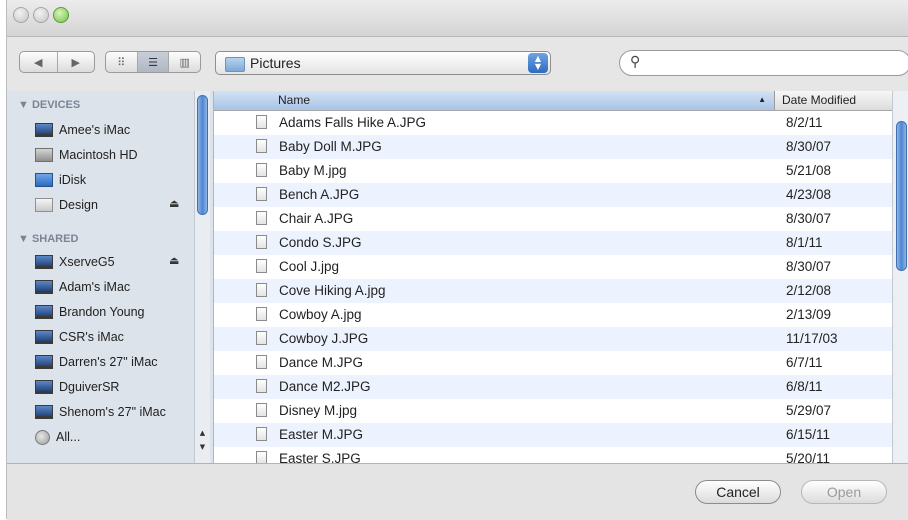 The width and height of the screenshot is (908, 520). Describe the element at coordinates (121, 62) in the screenshot. I see `icon-view-button: ⠿` at that location.